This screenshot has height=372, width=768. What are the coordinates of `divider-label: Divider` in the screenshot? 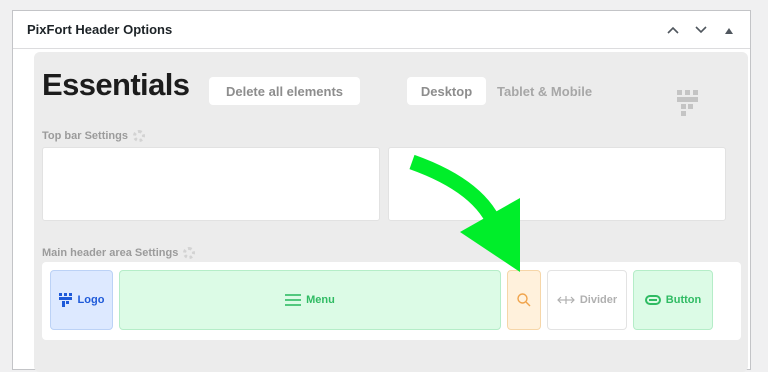 It's located at (598, 300).